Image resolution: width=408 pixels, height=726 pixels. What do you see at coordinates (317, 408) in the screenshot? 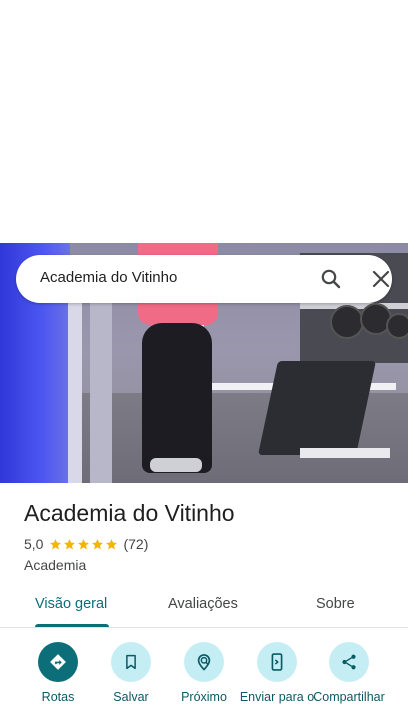
I see `photo-bench` at bounding box center [317, 408].